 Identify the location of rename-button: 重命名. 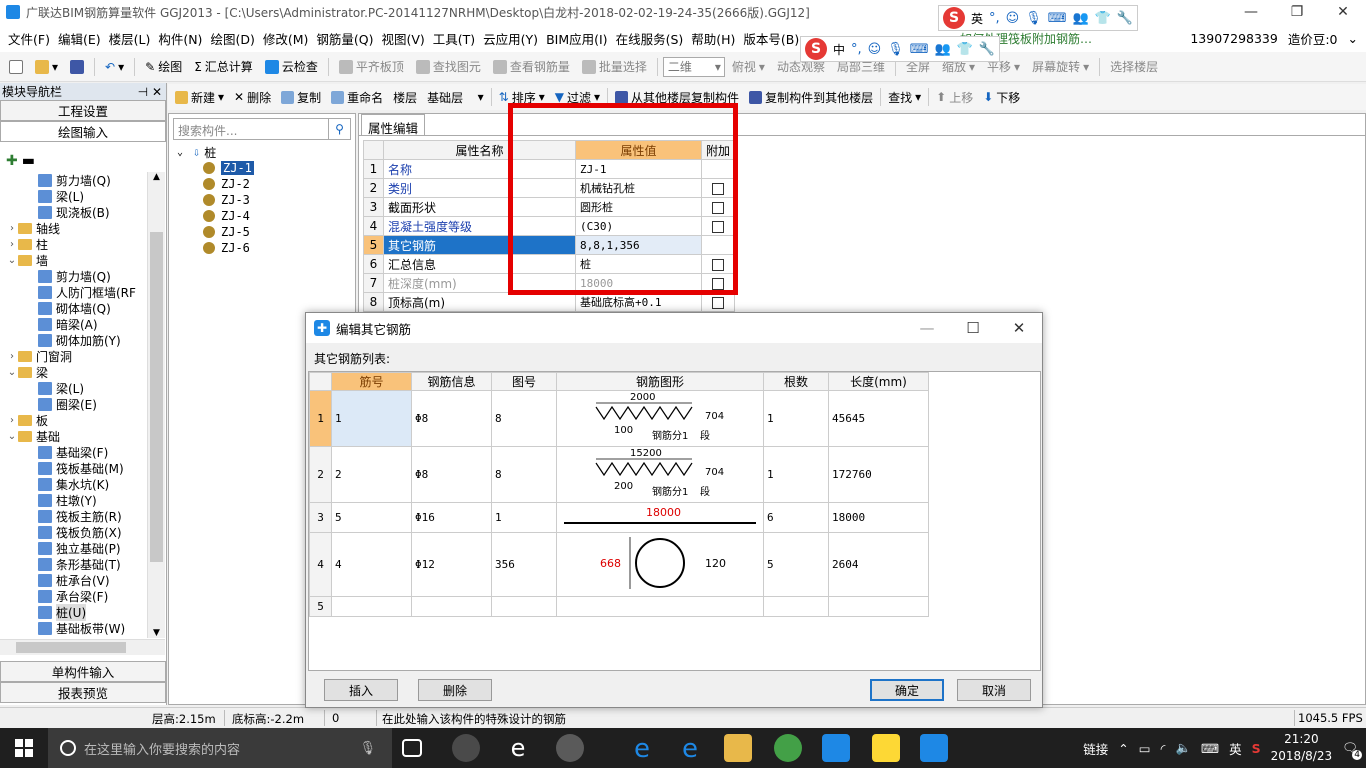
(357, 97).